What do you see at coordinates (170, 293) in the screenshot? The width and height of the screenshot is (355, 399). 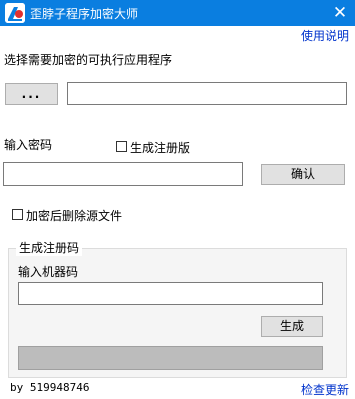 I see `machine-code-input` at bounding box center [170, 293].